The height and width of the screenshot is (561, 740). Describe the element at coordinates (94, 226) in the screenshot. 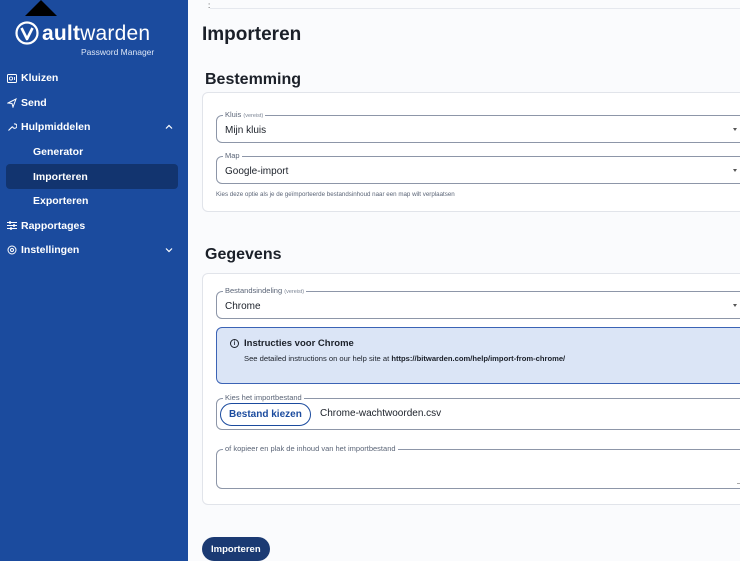

I see `sidebar-item-rapportages: Rapportages` at that location.